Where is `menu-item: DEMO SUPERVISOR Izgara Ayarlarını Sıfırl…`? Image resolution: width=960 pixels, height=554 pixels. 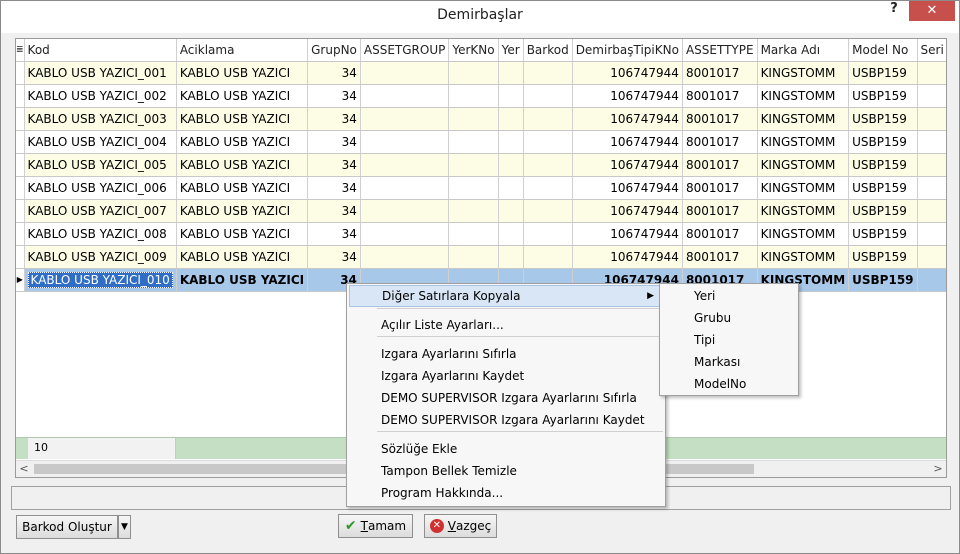 menu-item: DEMO SUPERVISOR Izgara Ayarlarını Sıfırl… is located at coordinates (506, 398).